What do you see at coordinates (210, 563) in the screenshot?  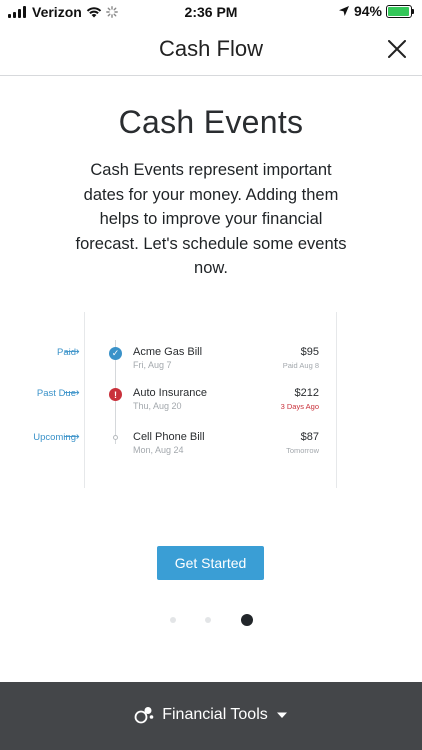 I see `get-started-button: Get Started` at bounding box center [210, 563].